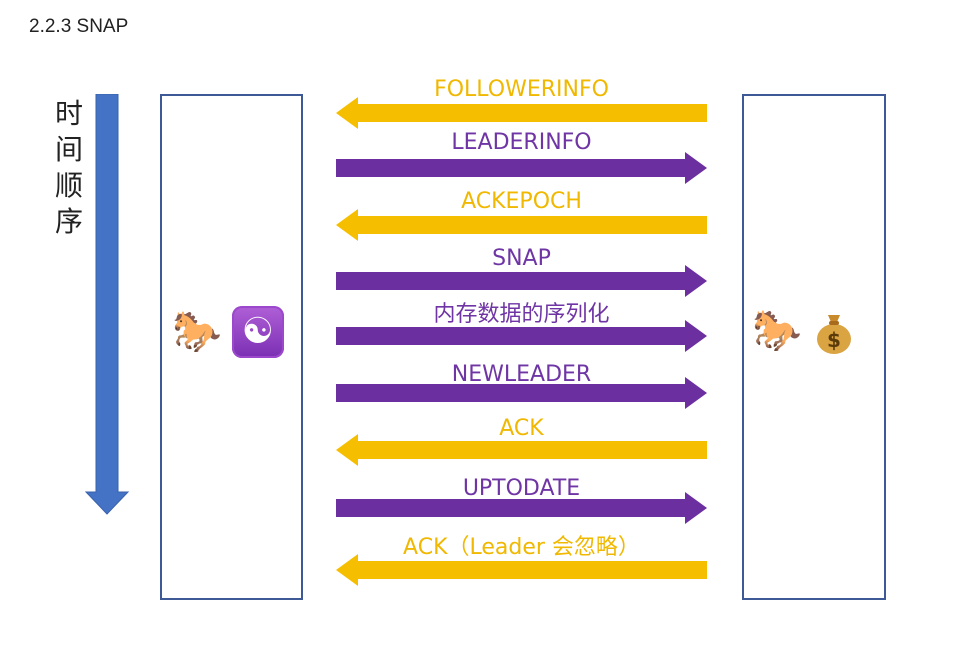 The width and height of the screenshot is (967, 649). What do you see at coordinates (521, 314) in the screenshot?
I see `message-label: 内存数据的序列化` at bounding box center [521, 314].